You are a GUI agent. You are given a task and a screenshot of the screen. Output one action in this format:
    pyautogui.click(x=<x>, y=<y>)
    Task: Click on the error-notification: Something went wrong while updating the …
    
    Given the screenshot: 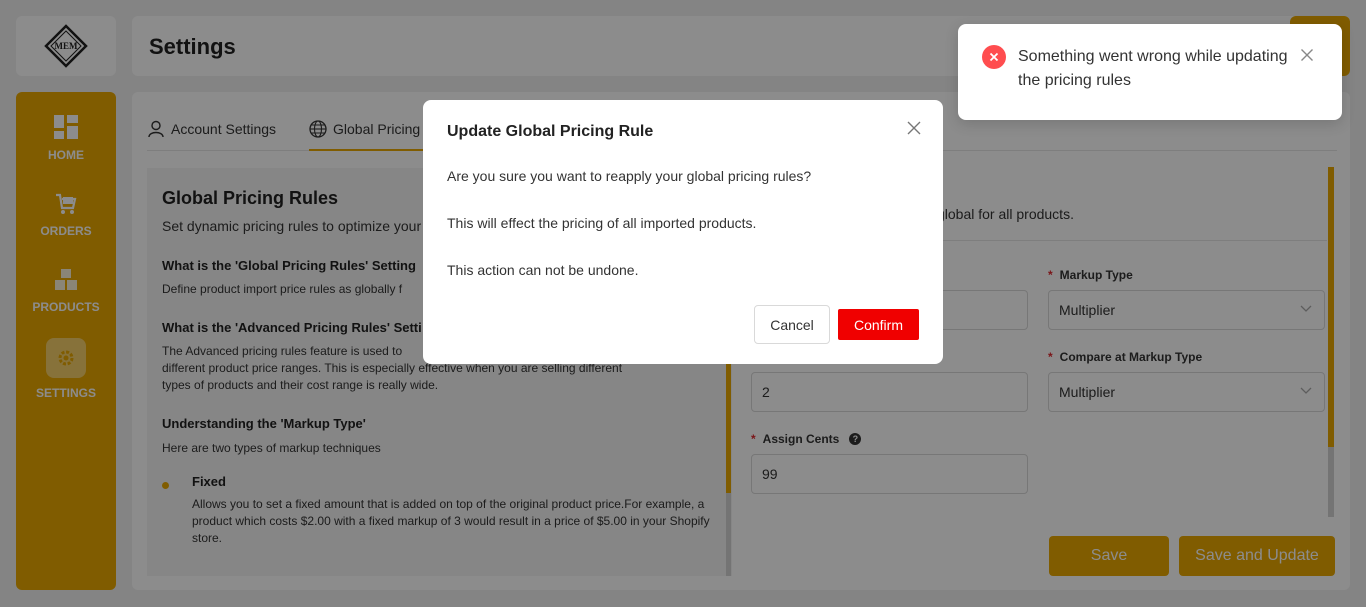 What is the action you would take?
    pyautogui.click(x=1150, y=72)
    